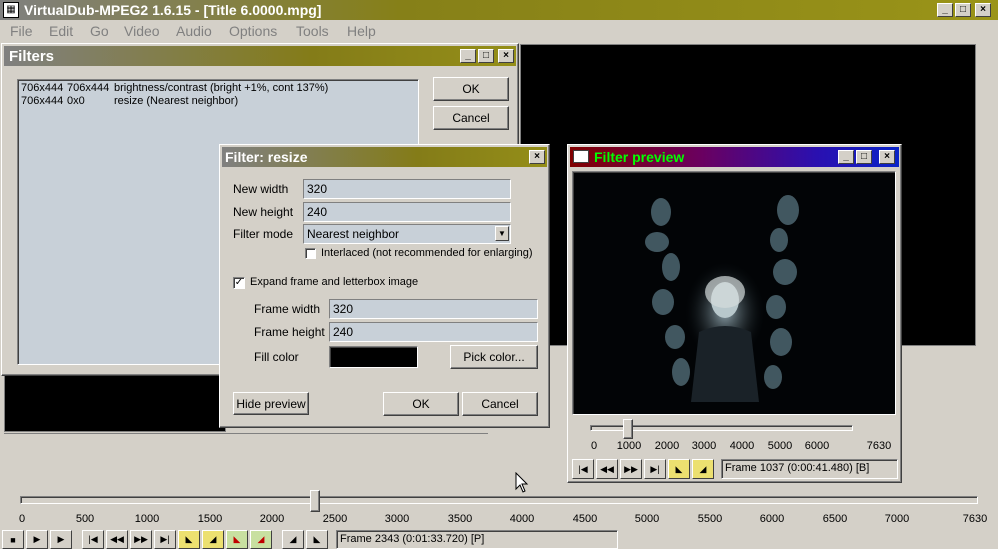 The height and width of the screenshot is (549, 998). Describe the element at coordinates (246, 432) in the screenshot. I see `pane-edge` at that location.